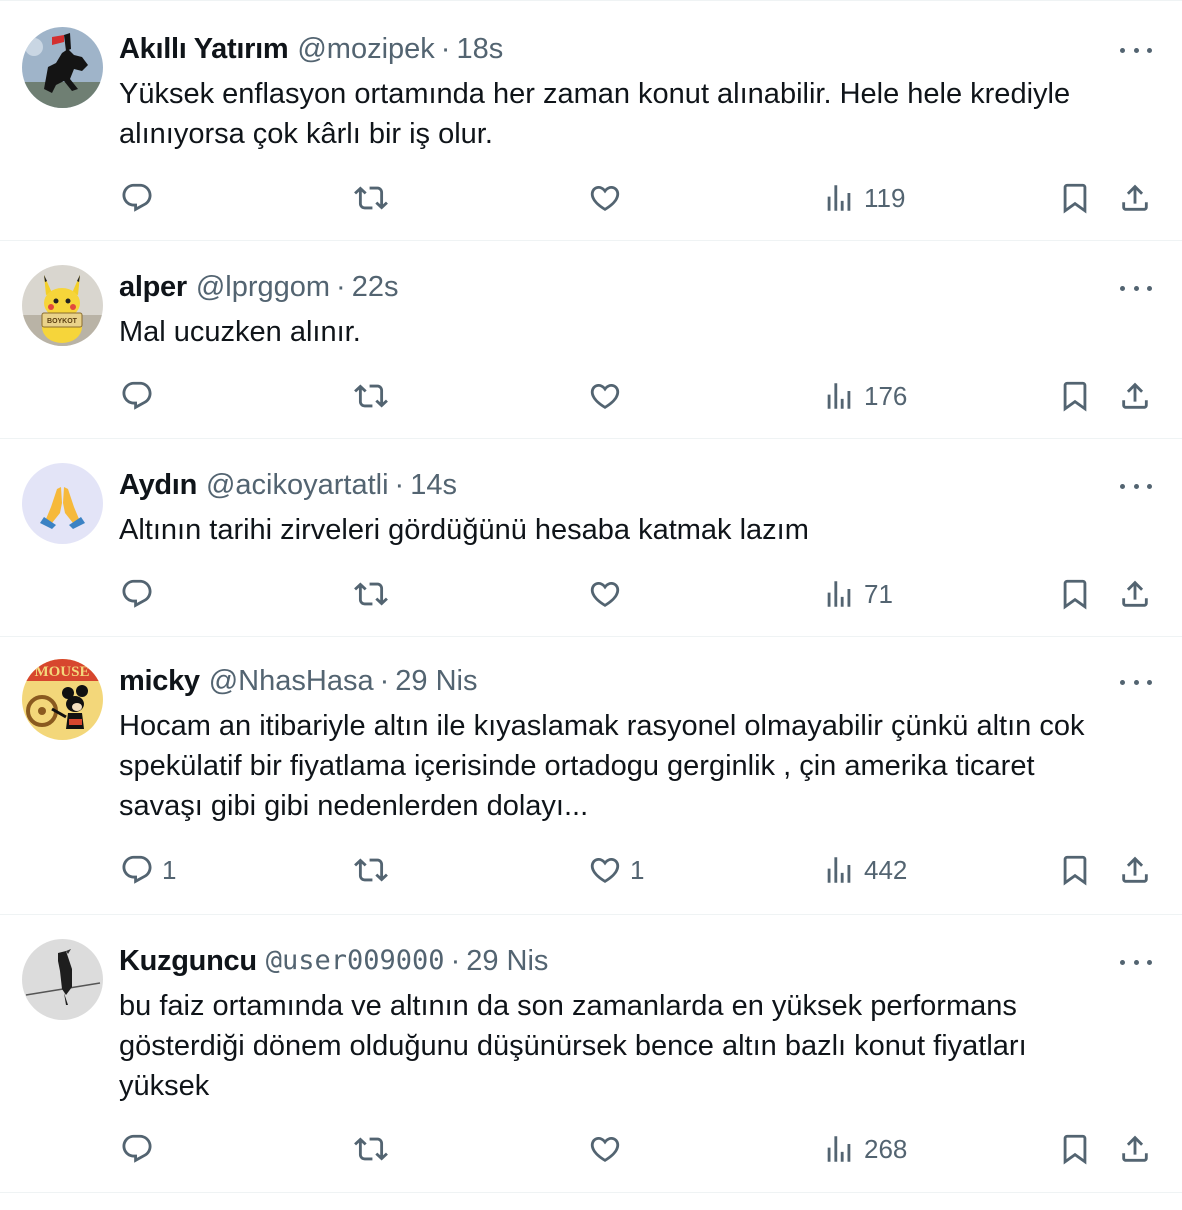 The width and height of the screenshot is (1182, 1210). What do you see at coordinates (885, 197) in the screenshot?
I see `views-count: 119` at bounding box center [885, 197].